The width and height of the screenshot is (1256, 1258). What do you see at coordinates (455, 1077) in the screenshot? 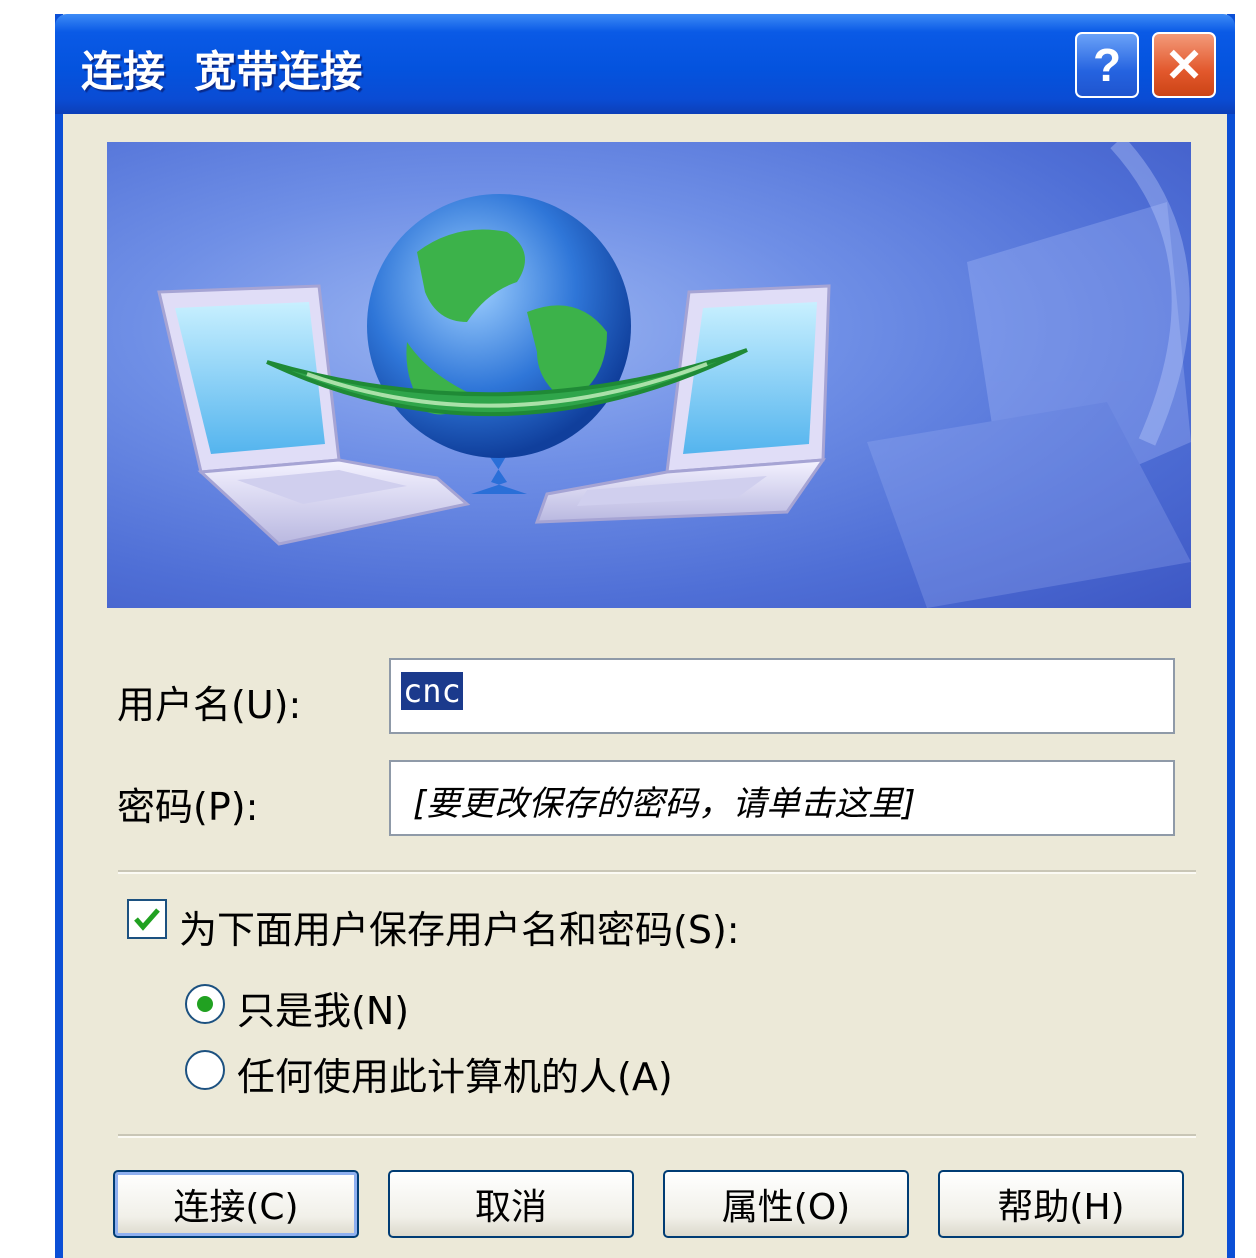
I see `radio-anyone-label: 任何使用此计算机的人(A)` at bounding box center [455, 1077].